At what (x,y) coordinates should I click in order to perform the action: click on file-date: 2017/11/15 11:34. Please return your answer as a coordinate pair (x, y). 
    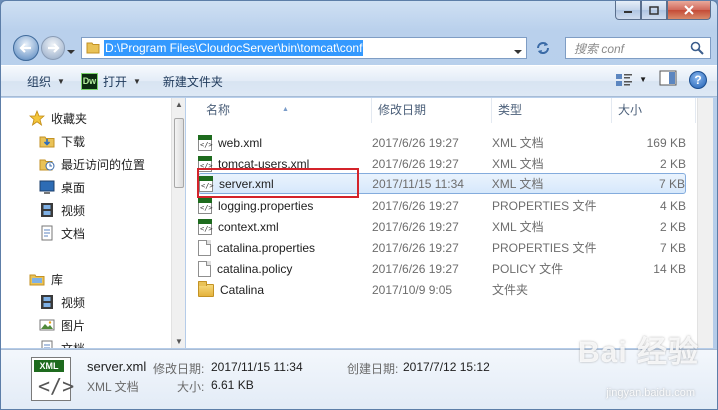
    Looking at the image, I should click on (418, 183).